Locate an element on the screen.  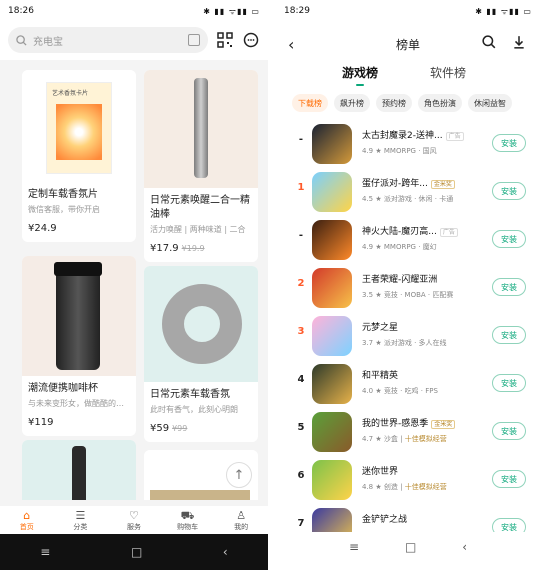
arrow-up-icon: ↑ is located at coordinates (239, 475).